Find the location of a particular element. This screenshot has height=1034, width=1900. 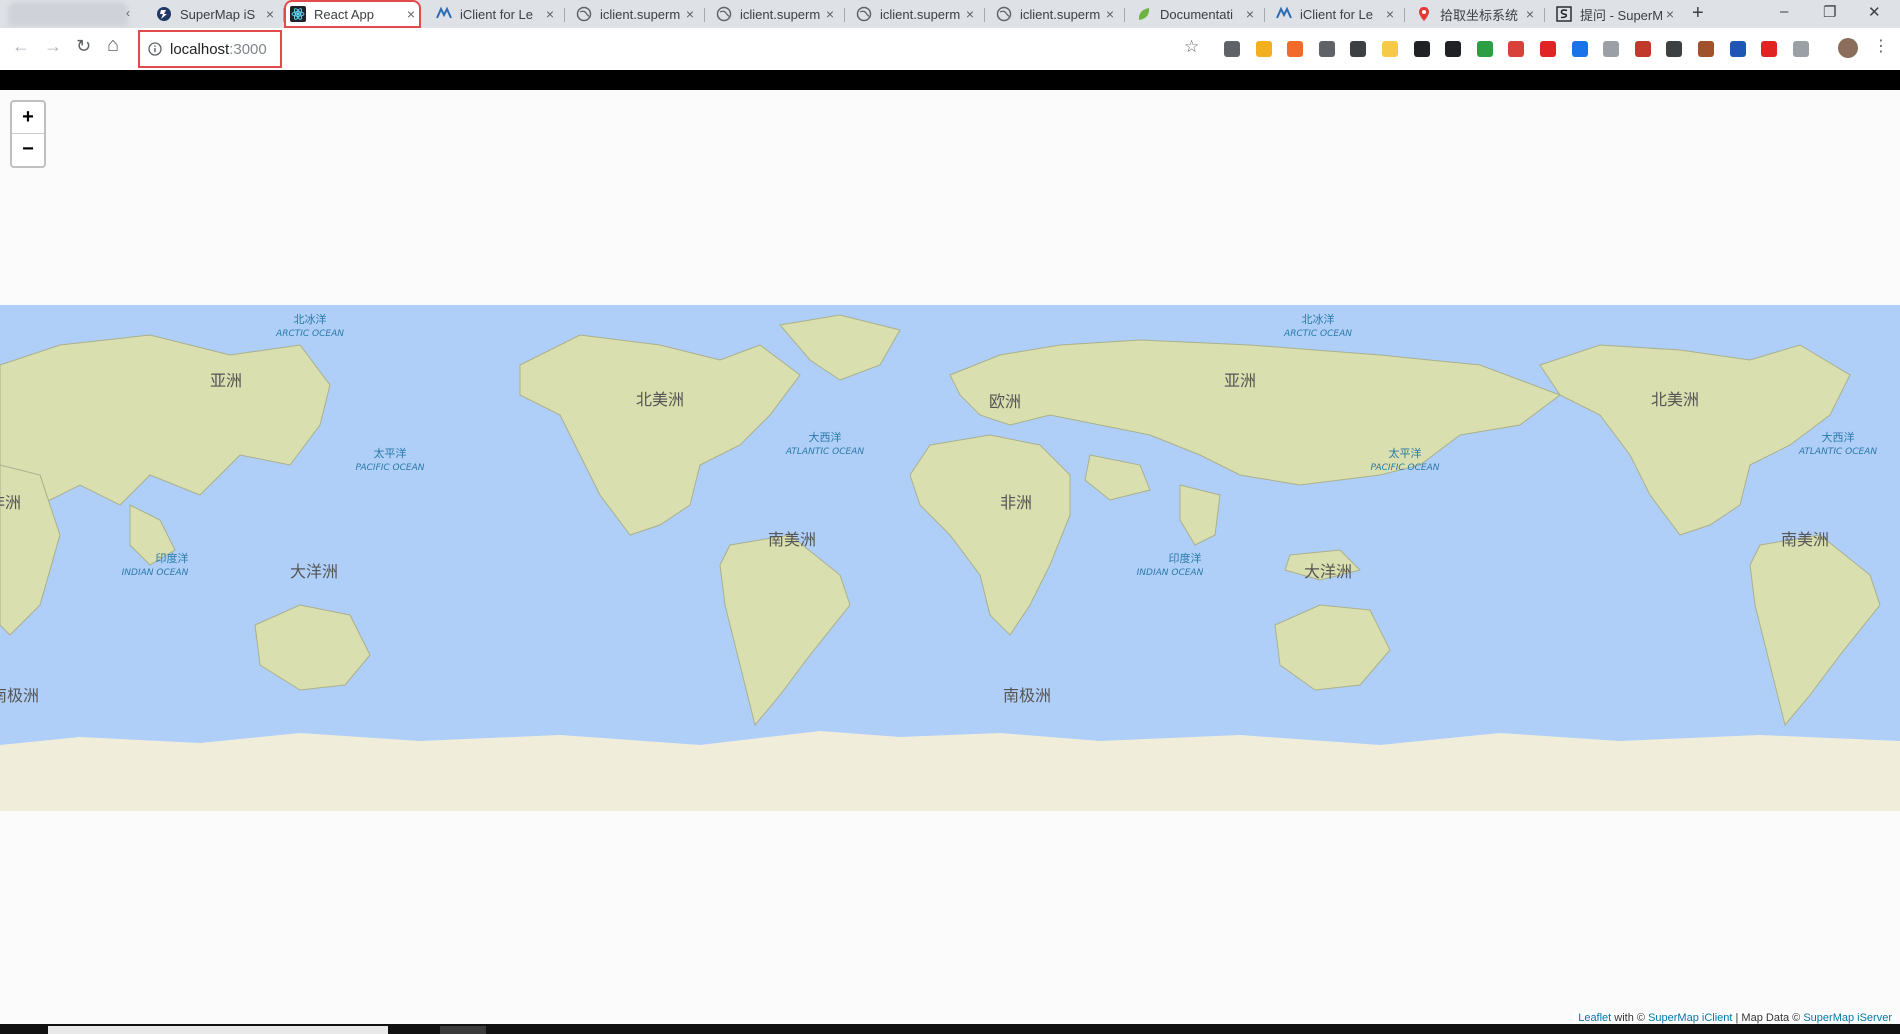

s-logo-icon is located at coordinates (1564, 14).